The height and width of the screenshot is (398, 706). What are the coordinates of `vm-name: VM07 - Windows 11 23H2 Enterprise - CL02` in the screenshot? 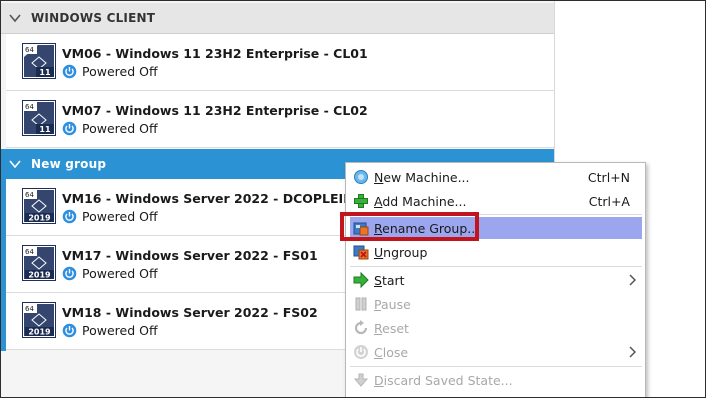 It's located at (215, 110).